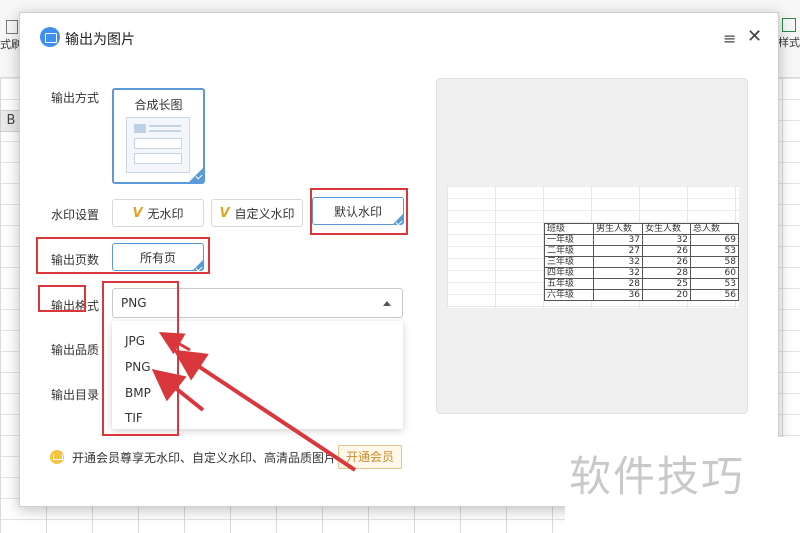  What do you see at coordinates (75, 215) in the screenshot?
I see `watermark-label: 水印设置` at bounding box center [75, 215].